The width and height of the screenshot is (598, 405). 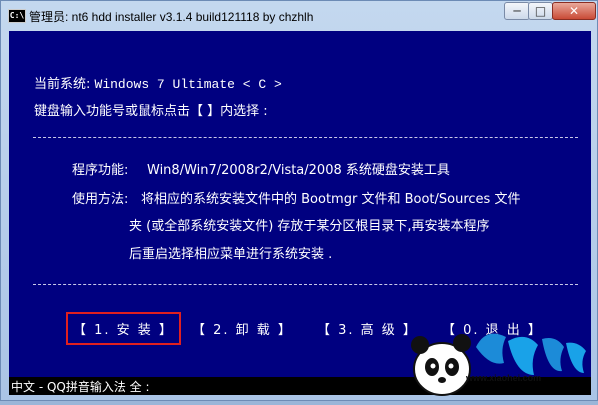 I want to click on minimize-button: ─, so click(x=517, y=11).